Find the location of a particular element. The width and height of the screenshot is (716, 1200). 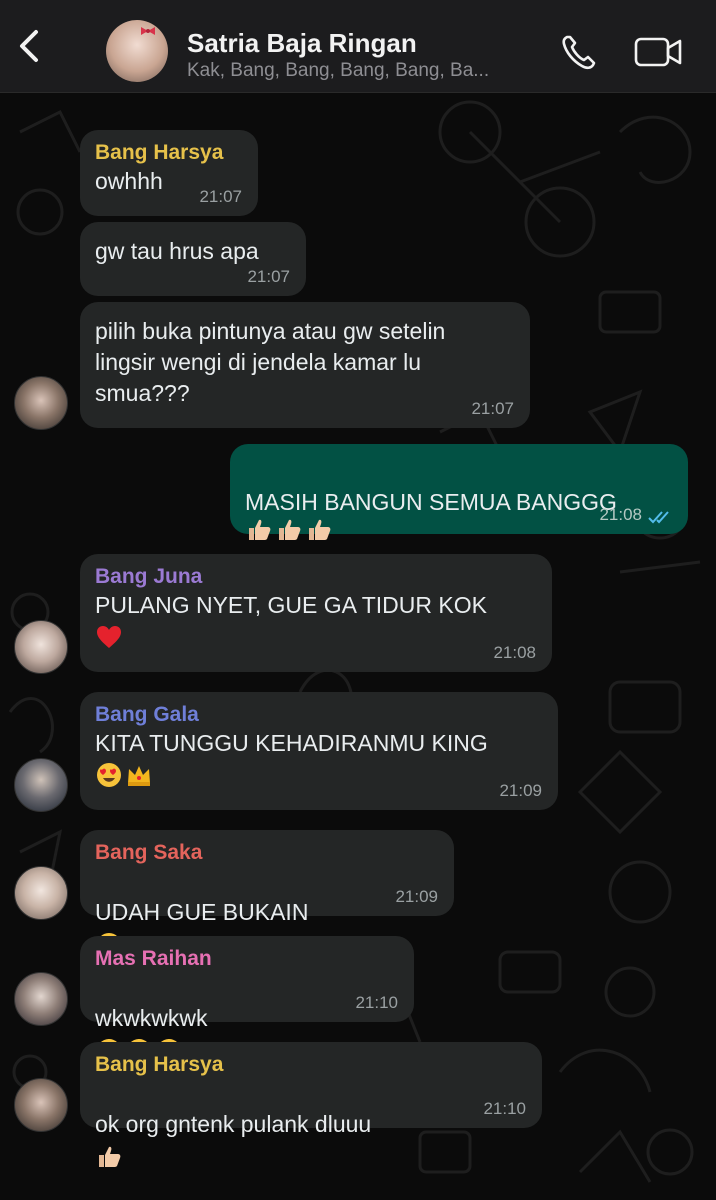

sender-name: Bang Saka is located at coordinates (266, 853).